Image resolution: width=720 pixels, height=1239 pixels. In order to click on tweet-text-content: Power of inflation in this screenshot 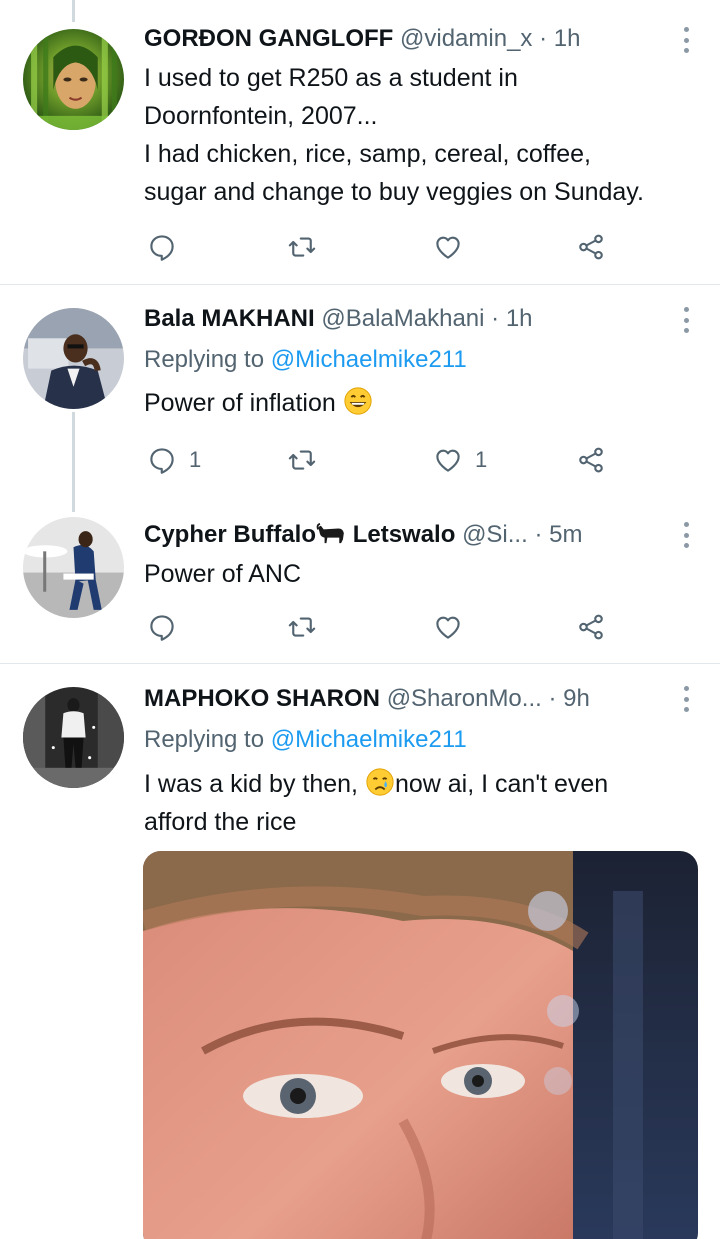, I will do `click(240, 403)`.